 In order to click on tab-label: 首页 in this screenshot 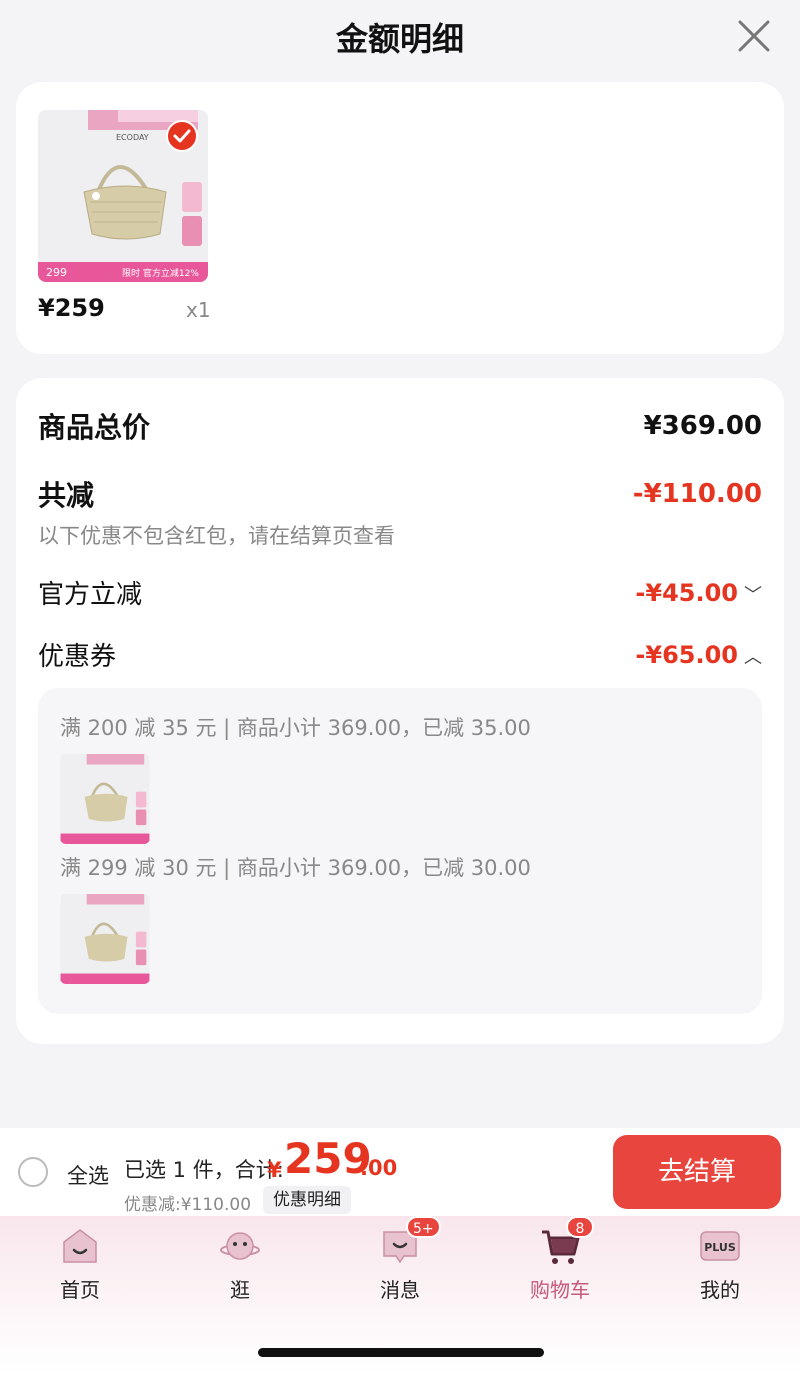, I will do `click(80, 1290)`.